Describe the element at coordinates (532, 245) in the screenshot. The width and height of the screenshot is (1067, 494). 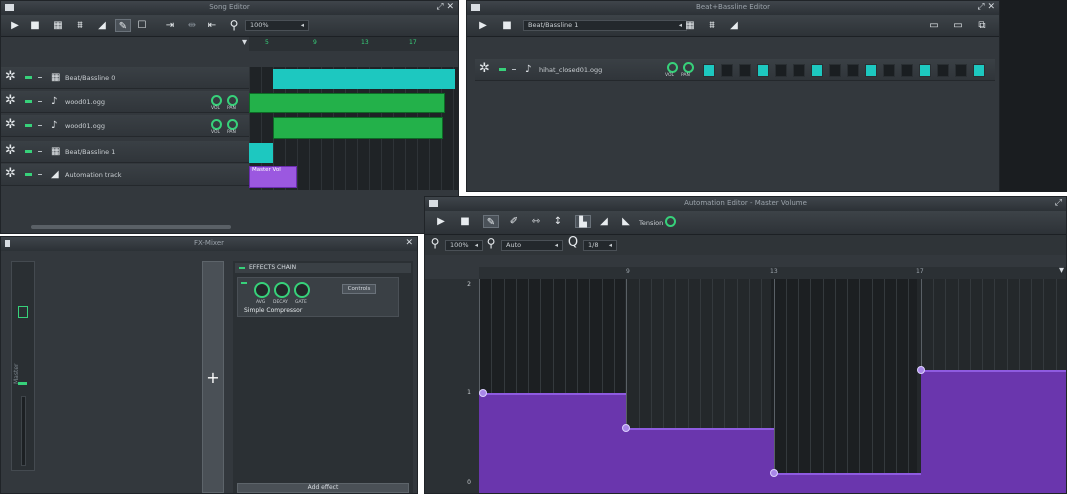
I see `zoom-y-select: Auto ◂` at that location.